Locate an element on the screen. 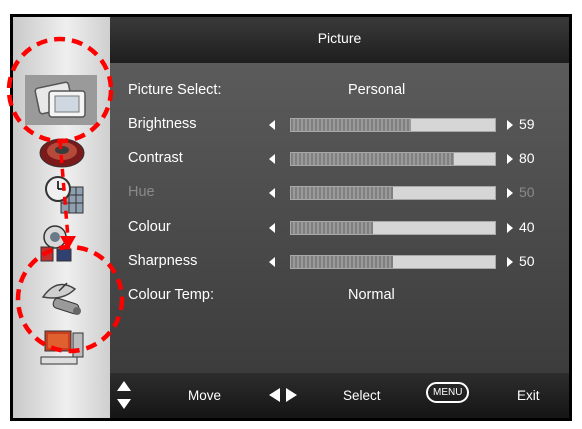 This screenshot has width=582, height=429. contrast-row: Contrast 80 is located at coordinates (339, 159).